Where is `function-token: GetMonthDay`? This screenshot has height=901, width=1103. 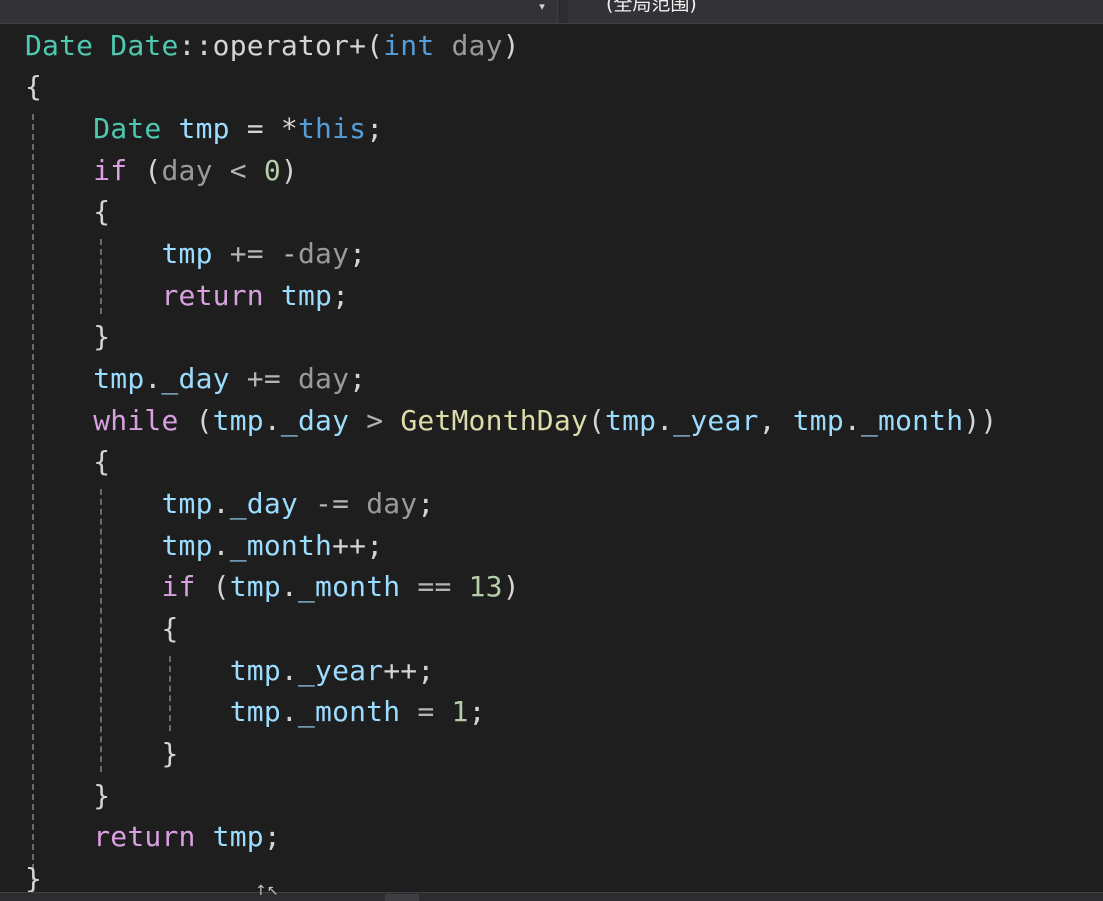 function-token: GetMonthDay is located at coordinates (494, 420).